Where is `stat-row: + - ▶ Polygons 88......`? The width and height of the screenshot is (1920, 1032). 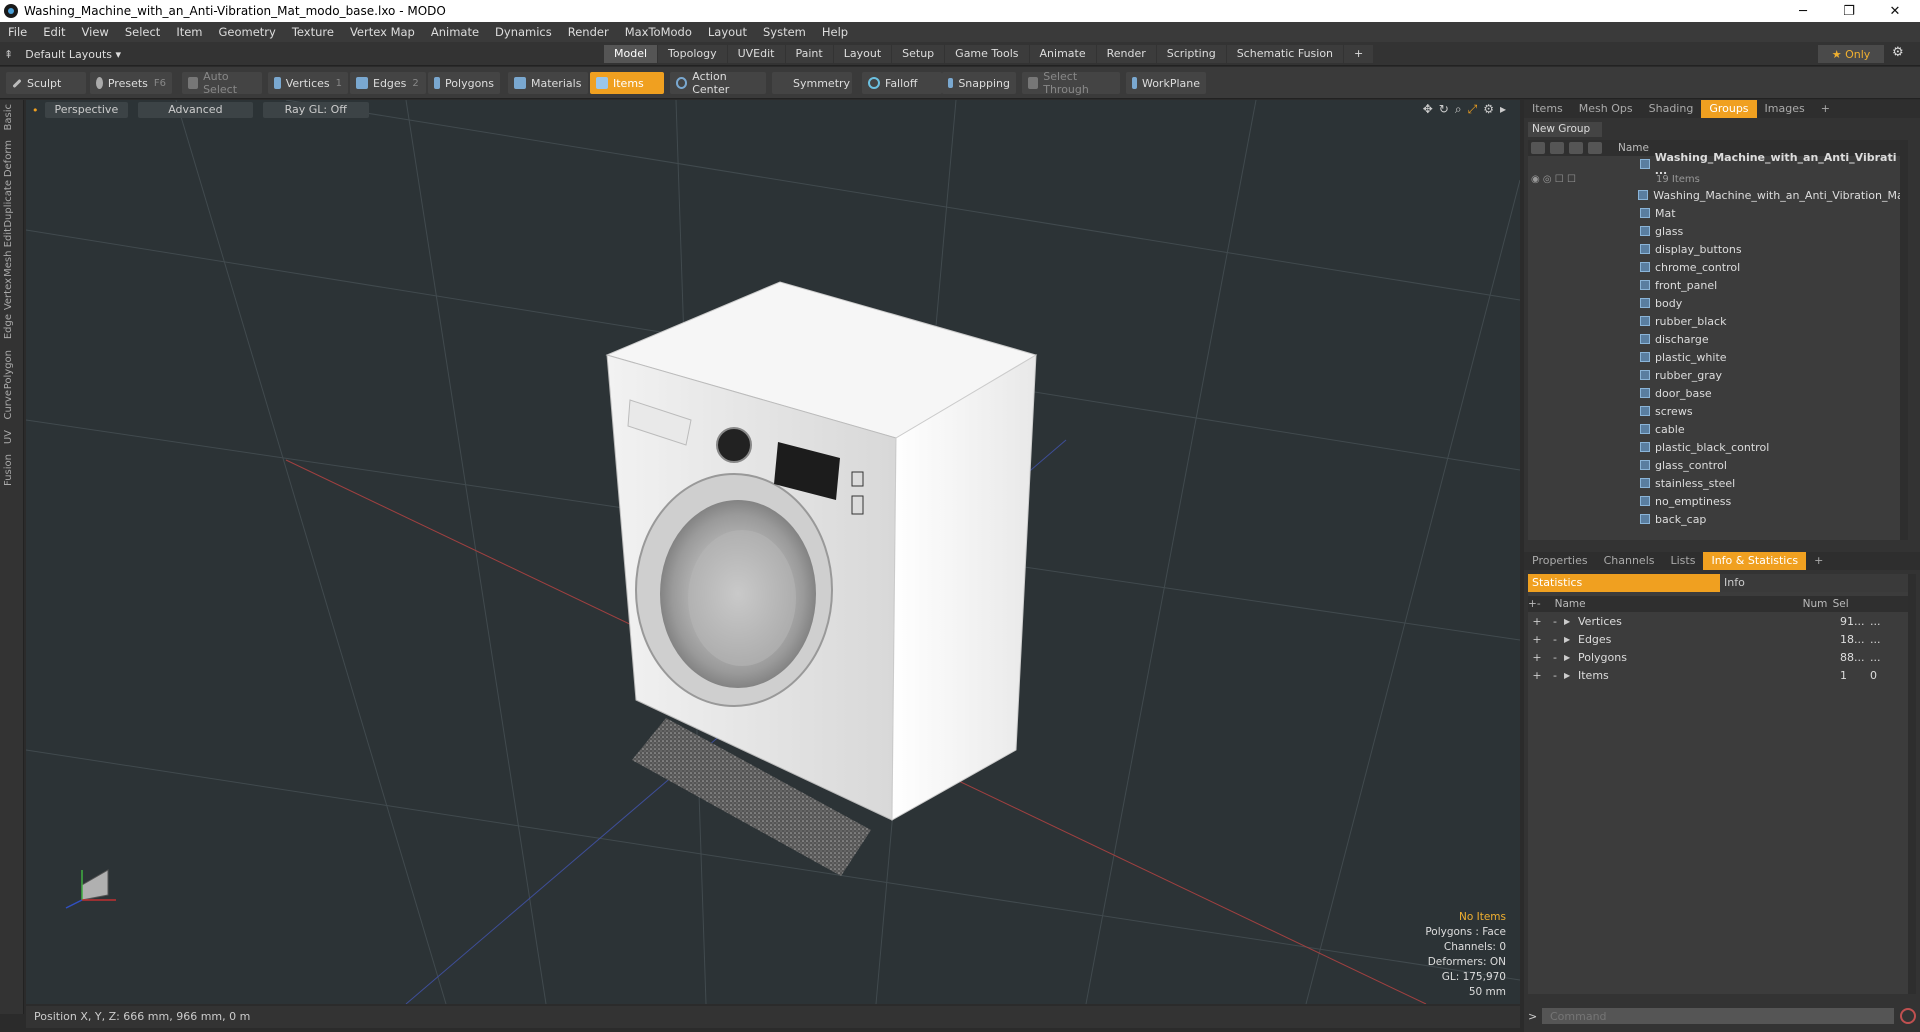 stat-row: + - ▶ Polygons 88...... is located at coordinates (1722, 657).